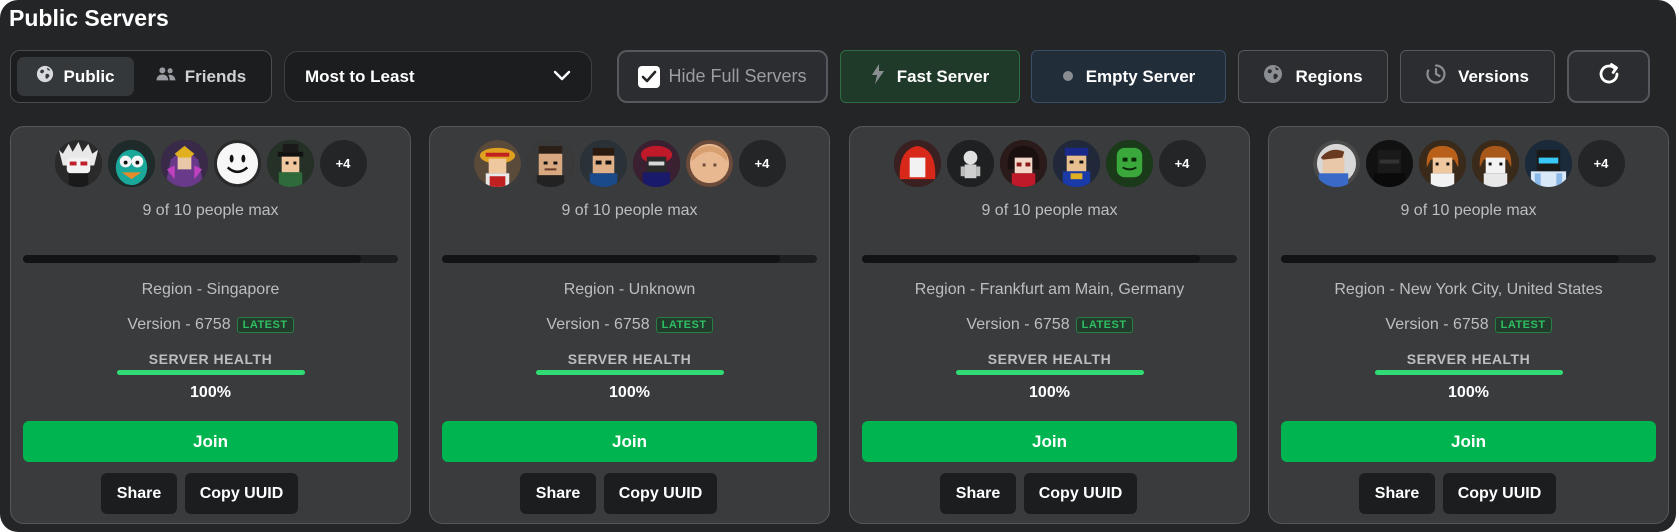 Image resolution: width=1679 pixels, height=532 pixels. I want to click on fast-server-button: Fast Server, so click(930, 76).